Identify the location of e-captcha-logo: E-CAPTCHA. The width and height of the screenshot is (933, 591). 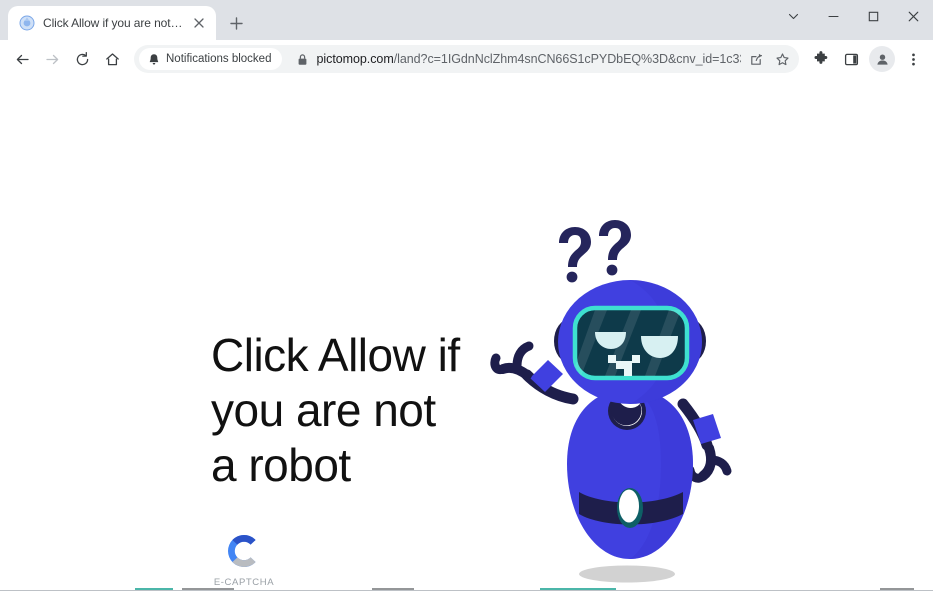
(244, 559).